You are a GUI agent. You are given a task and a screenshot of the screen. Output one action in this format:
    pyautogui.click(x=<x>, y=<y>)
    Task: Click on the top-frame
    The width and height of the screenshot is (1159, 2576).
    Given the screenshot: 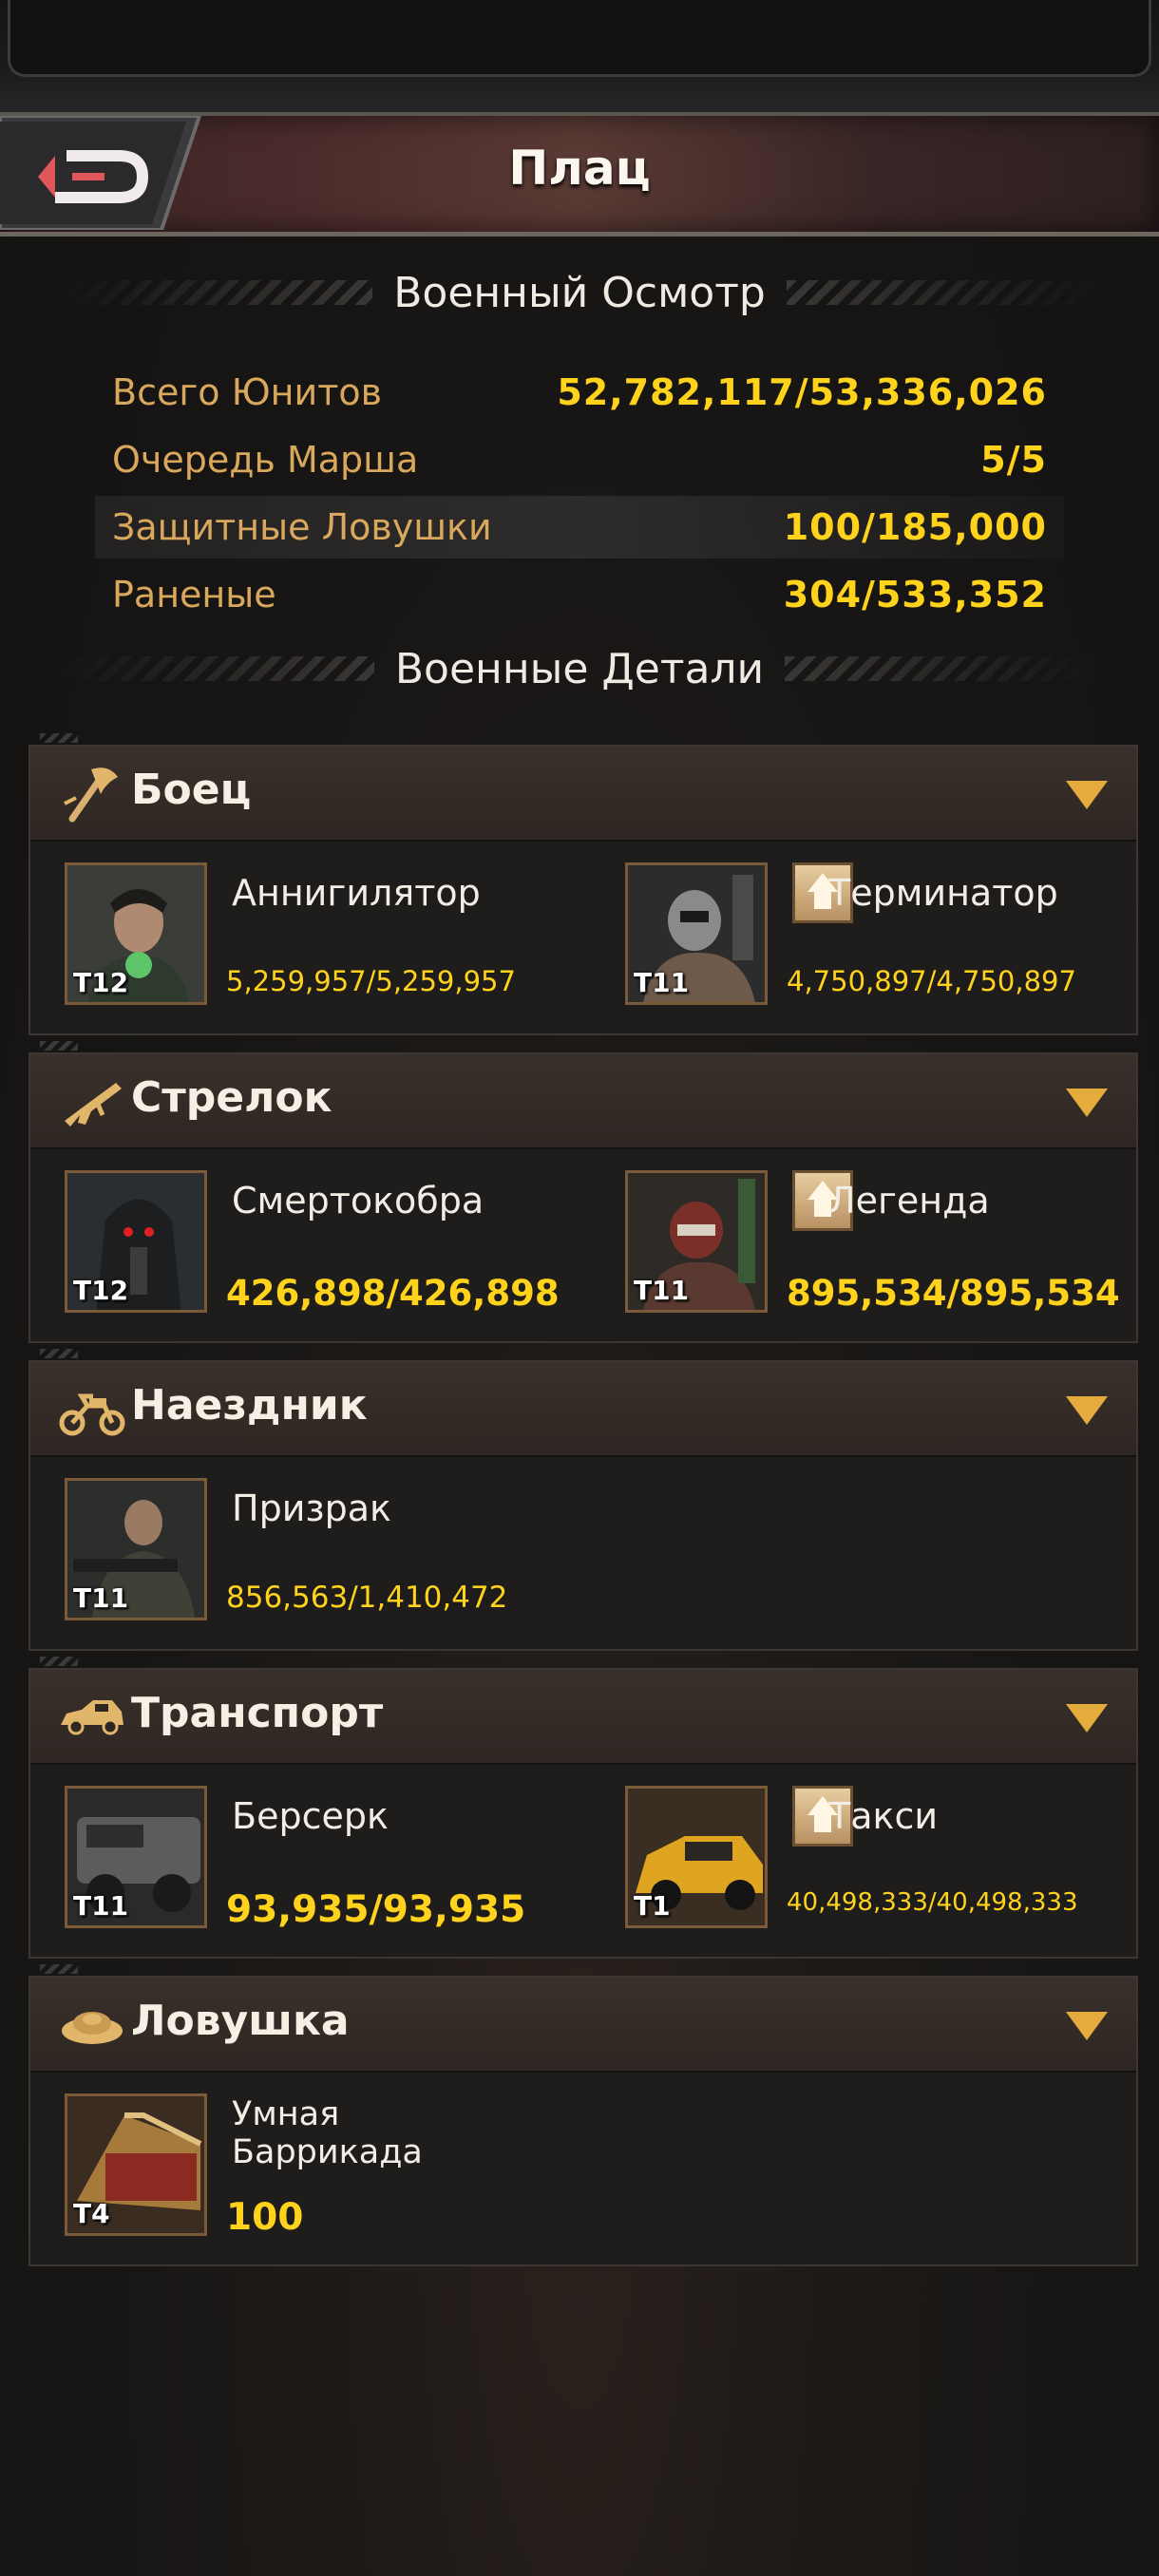 What is the action you would take?
    pyautogui.click(x=579, y=56)
    